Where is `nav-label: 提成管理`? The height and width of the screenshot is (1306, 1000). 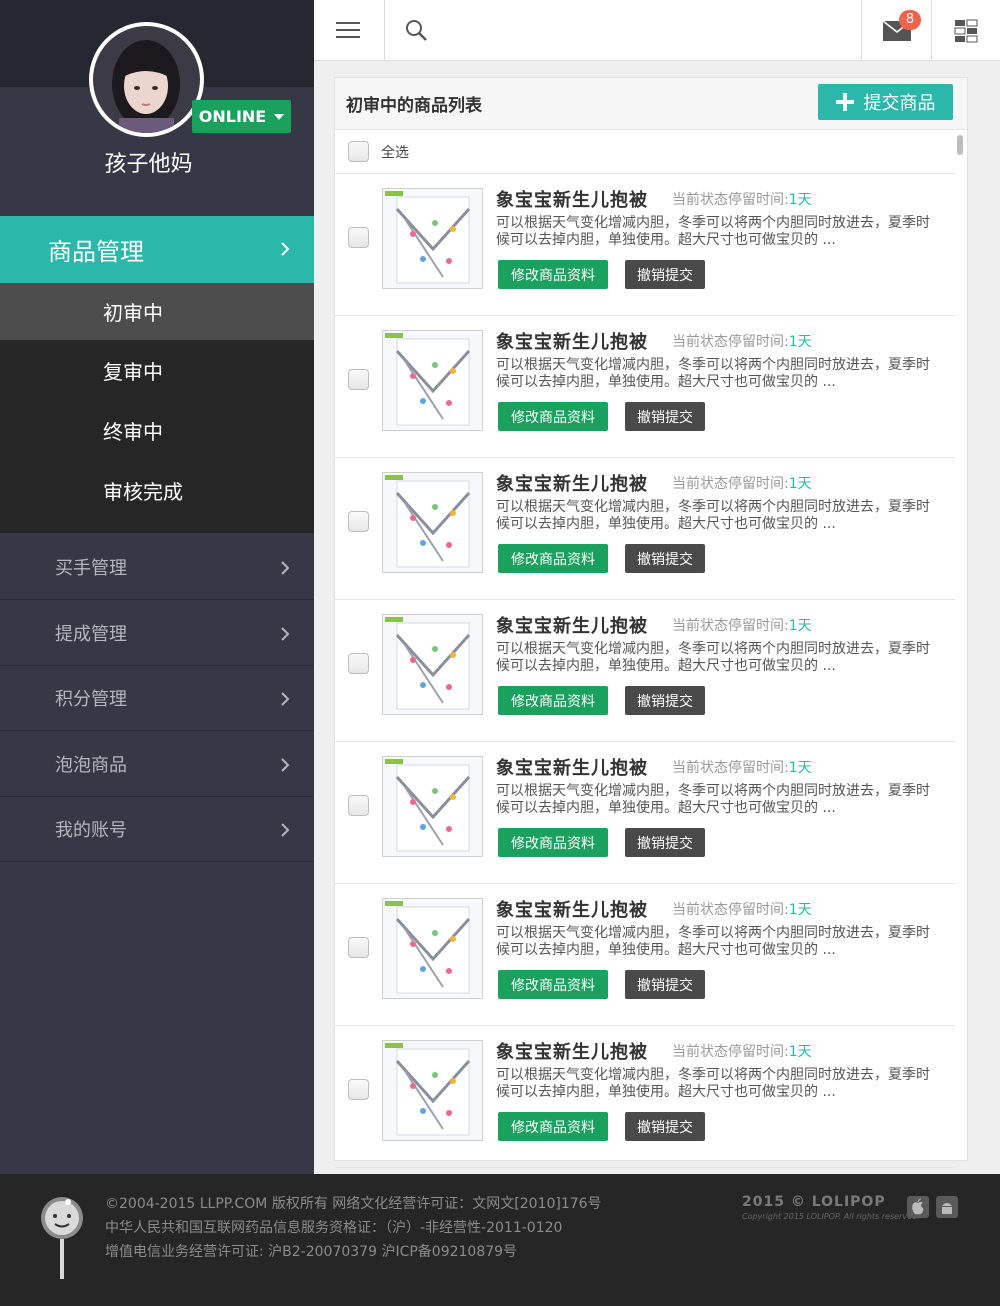 nav-label: 提成管理 is located at coordinates (91, 634).